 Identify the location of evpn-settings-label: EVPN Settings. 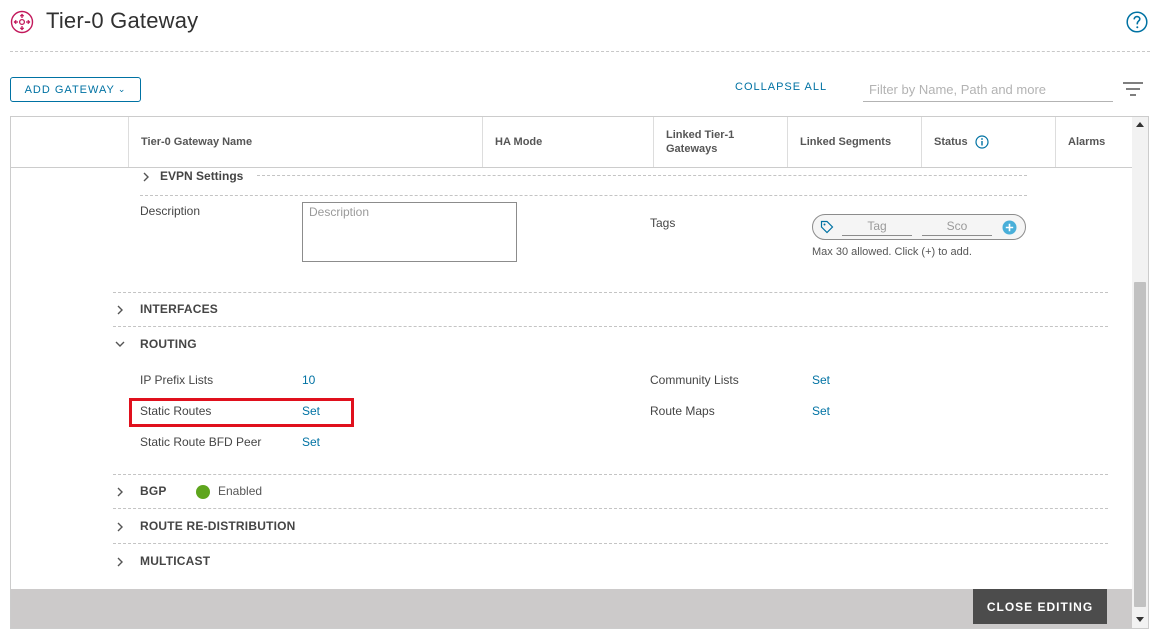
(201, 176).